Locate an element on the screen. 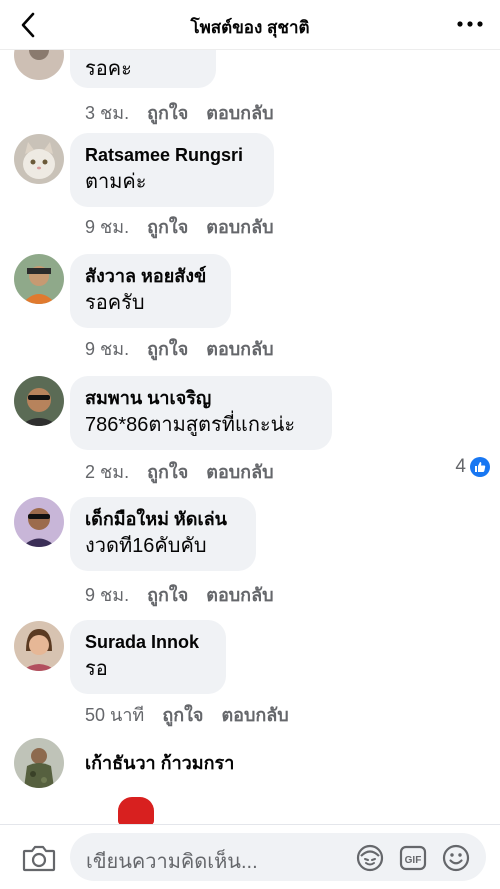 The height and width of the screenshot is (889, 500). gif-icon: GIF is located at coordinates (413, 858).